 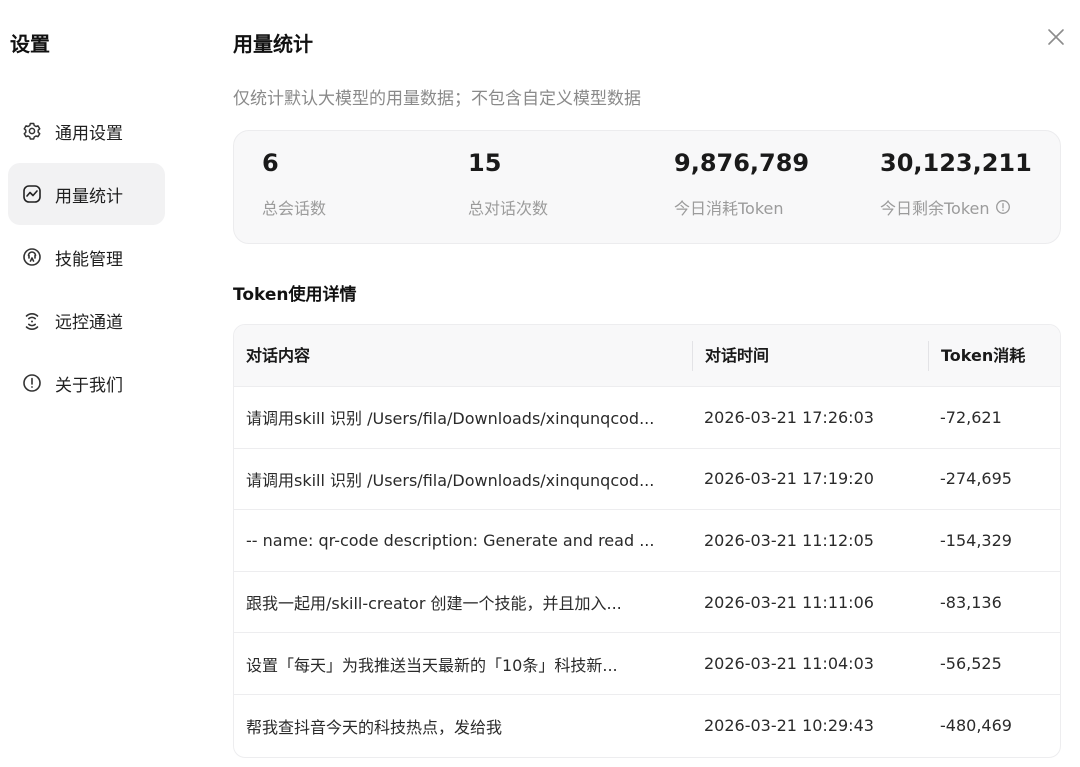 I want to click on column-header-tokens: Token消耗, so click(x=994, y=355).